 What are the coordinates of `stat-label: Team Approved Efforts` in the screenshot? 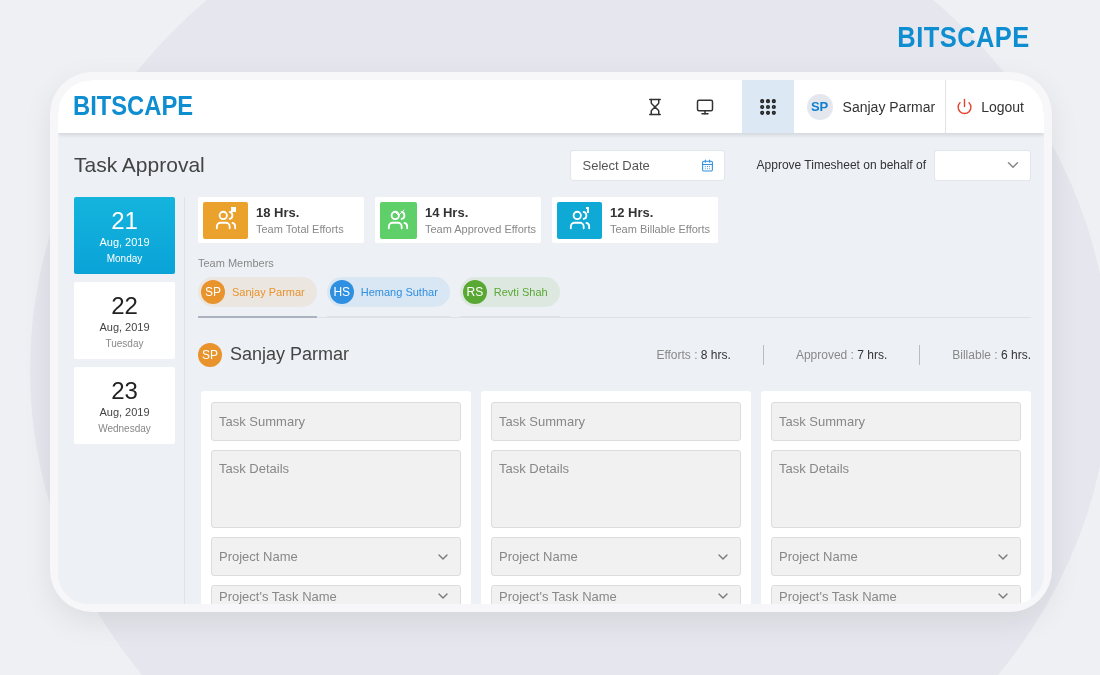 It's located at (480, 229).